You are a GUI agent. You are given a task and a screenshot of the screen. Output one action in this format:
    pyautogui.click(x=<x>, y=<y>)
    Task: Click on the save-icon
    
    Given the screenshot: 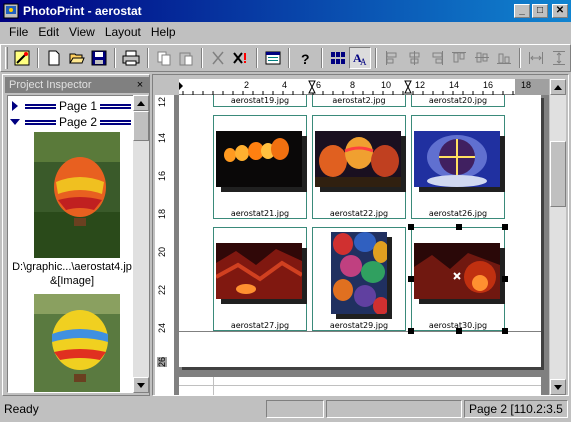 What is the action you would take?
    pyautogui.click(x=99, y=58)
    